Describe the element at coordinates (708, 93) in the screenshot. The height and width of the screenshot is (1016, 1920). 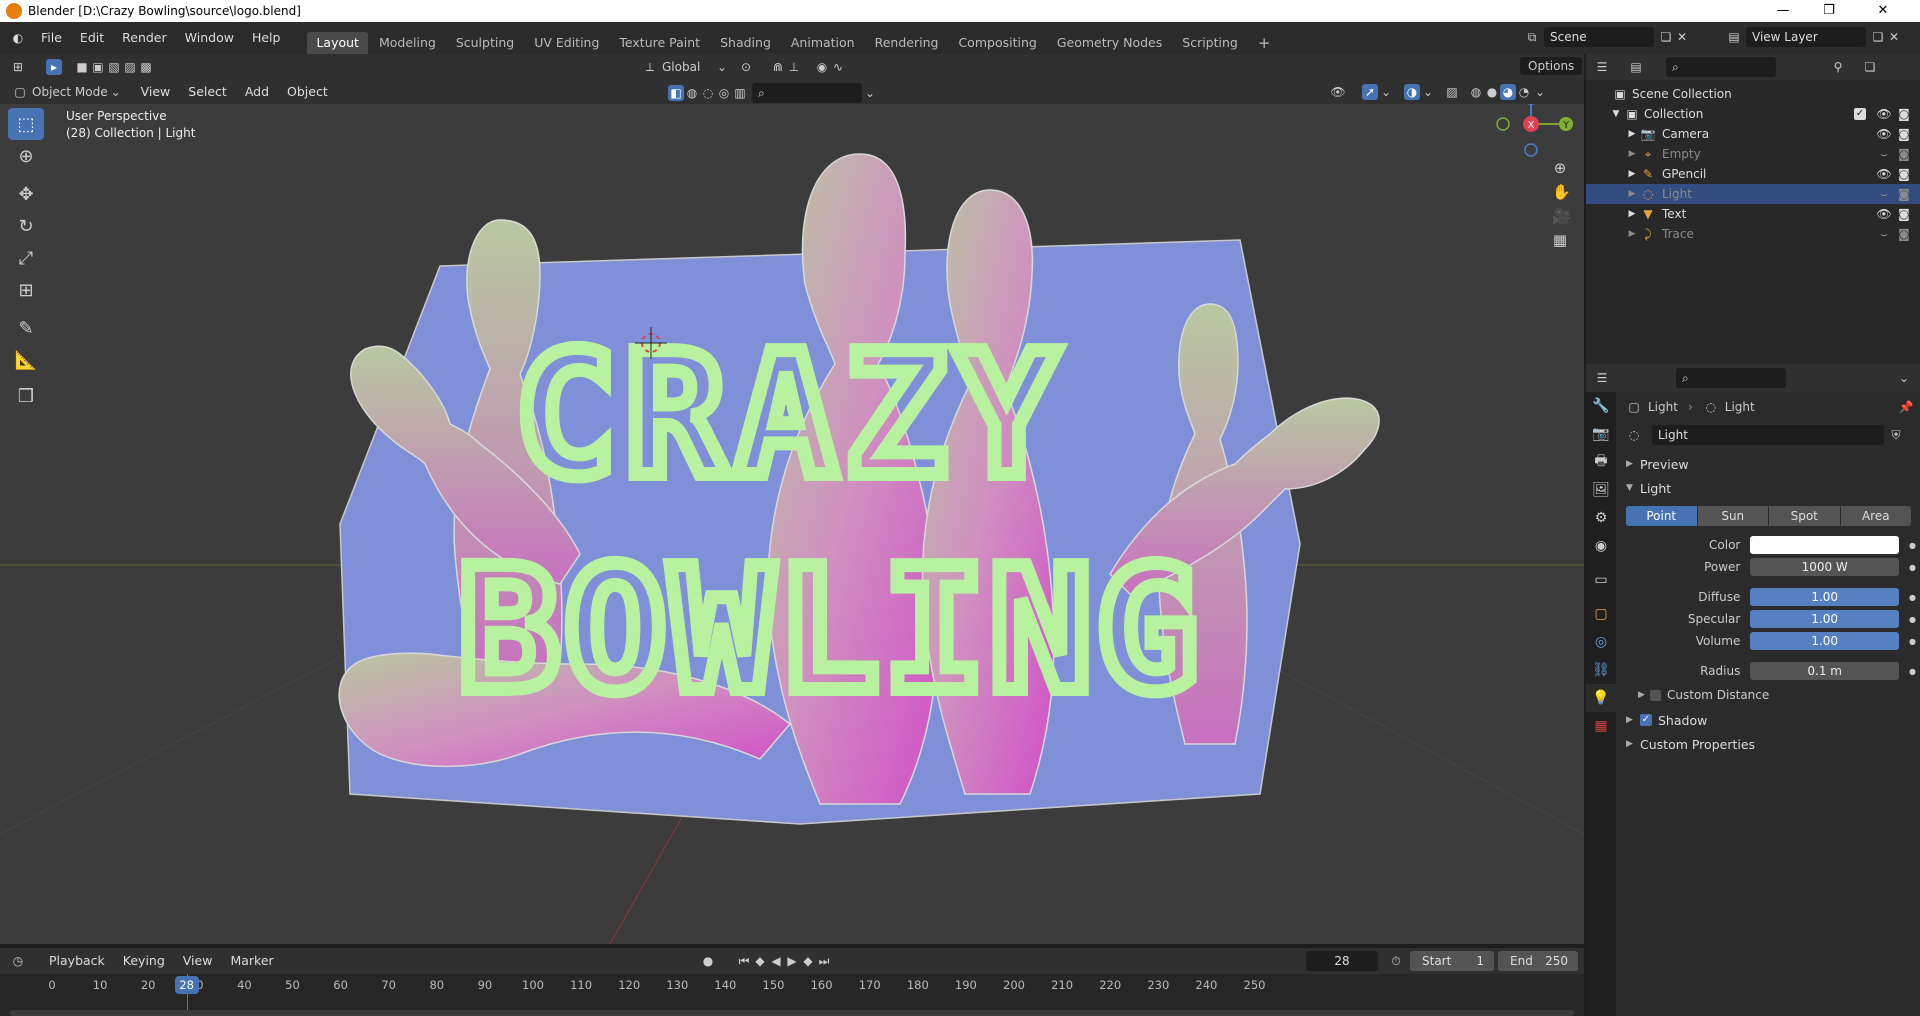
I see `filter-light-icon: ◌` at that location.